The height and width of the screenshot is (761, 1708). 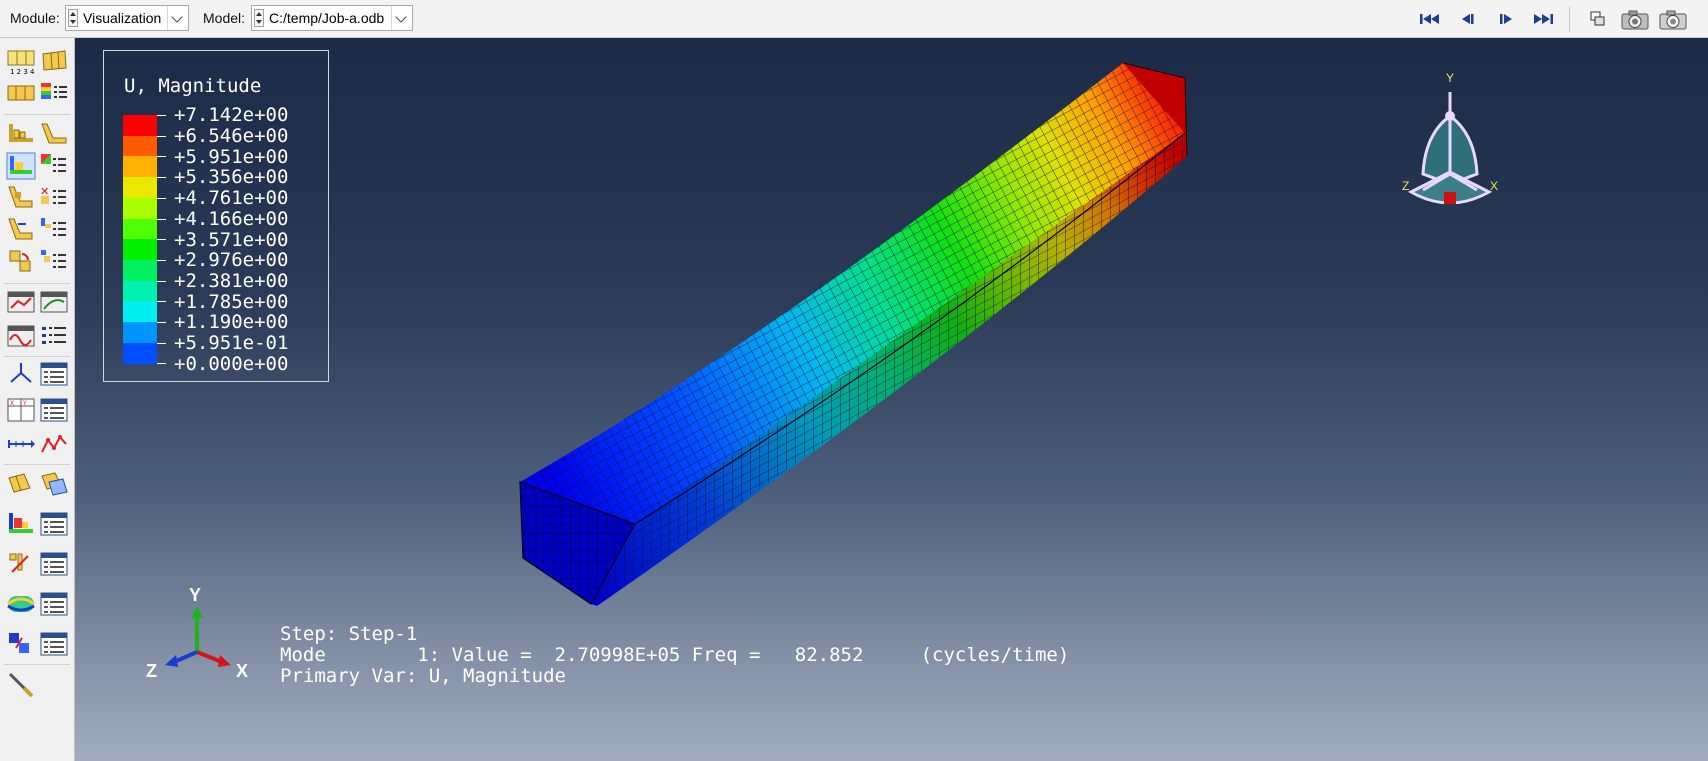 What do you see at coordinates (193, 86) in the screenshot?
I see `legend-title: U, Magnitude` at bounding box center [193, 86].